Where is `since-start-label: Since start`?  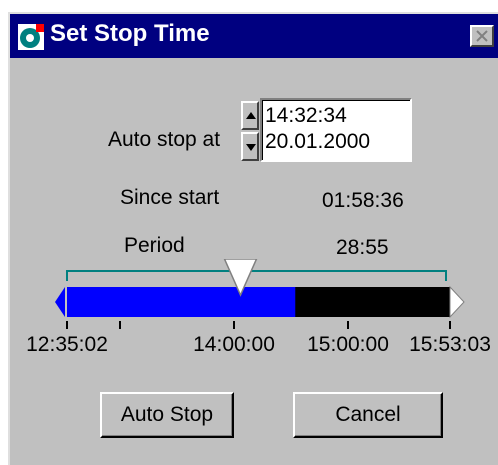
since-start-label: Since start is located at coordinates (170, 197).